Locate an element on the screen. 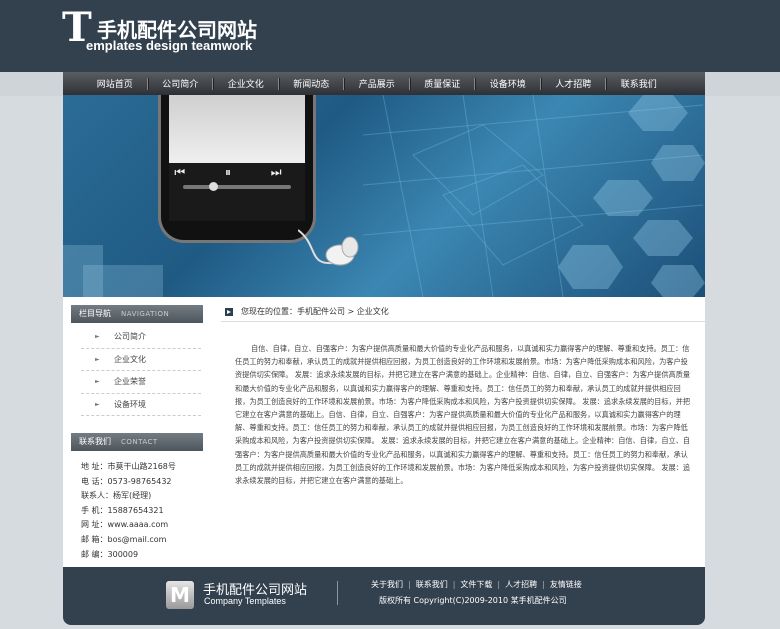 This screenshot has width=780, height=629. breadcrumb-text: 您现在的位置：手机配件公司 > 企业文化 is located at coordinates (315, 311).